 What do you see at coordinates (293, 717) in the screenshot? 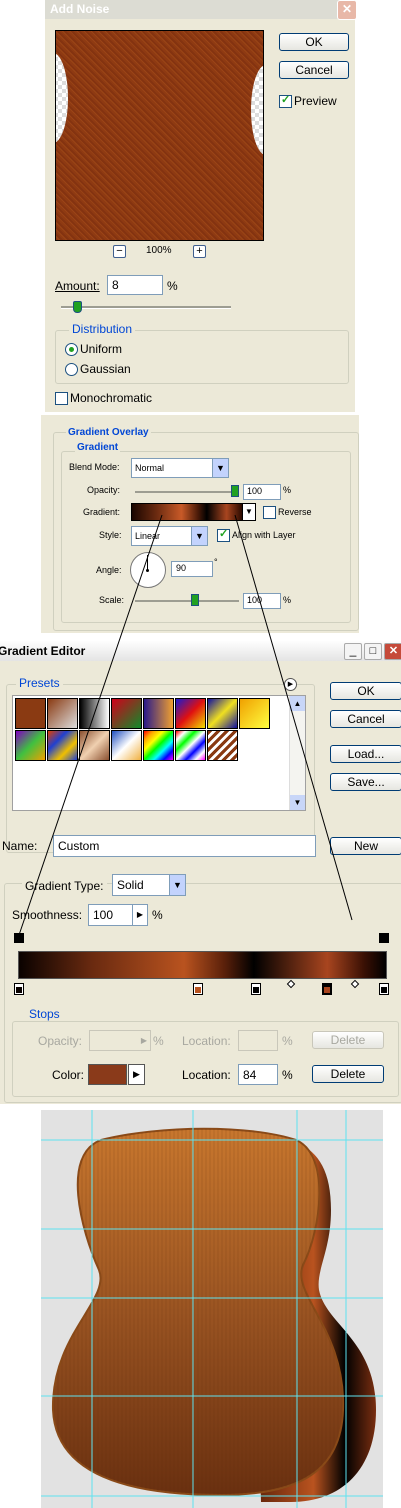
I see `callout-line-right` at bounding box center [293, 717].